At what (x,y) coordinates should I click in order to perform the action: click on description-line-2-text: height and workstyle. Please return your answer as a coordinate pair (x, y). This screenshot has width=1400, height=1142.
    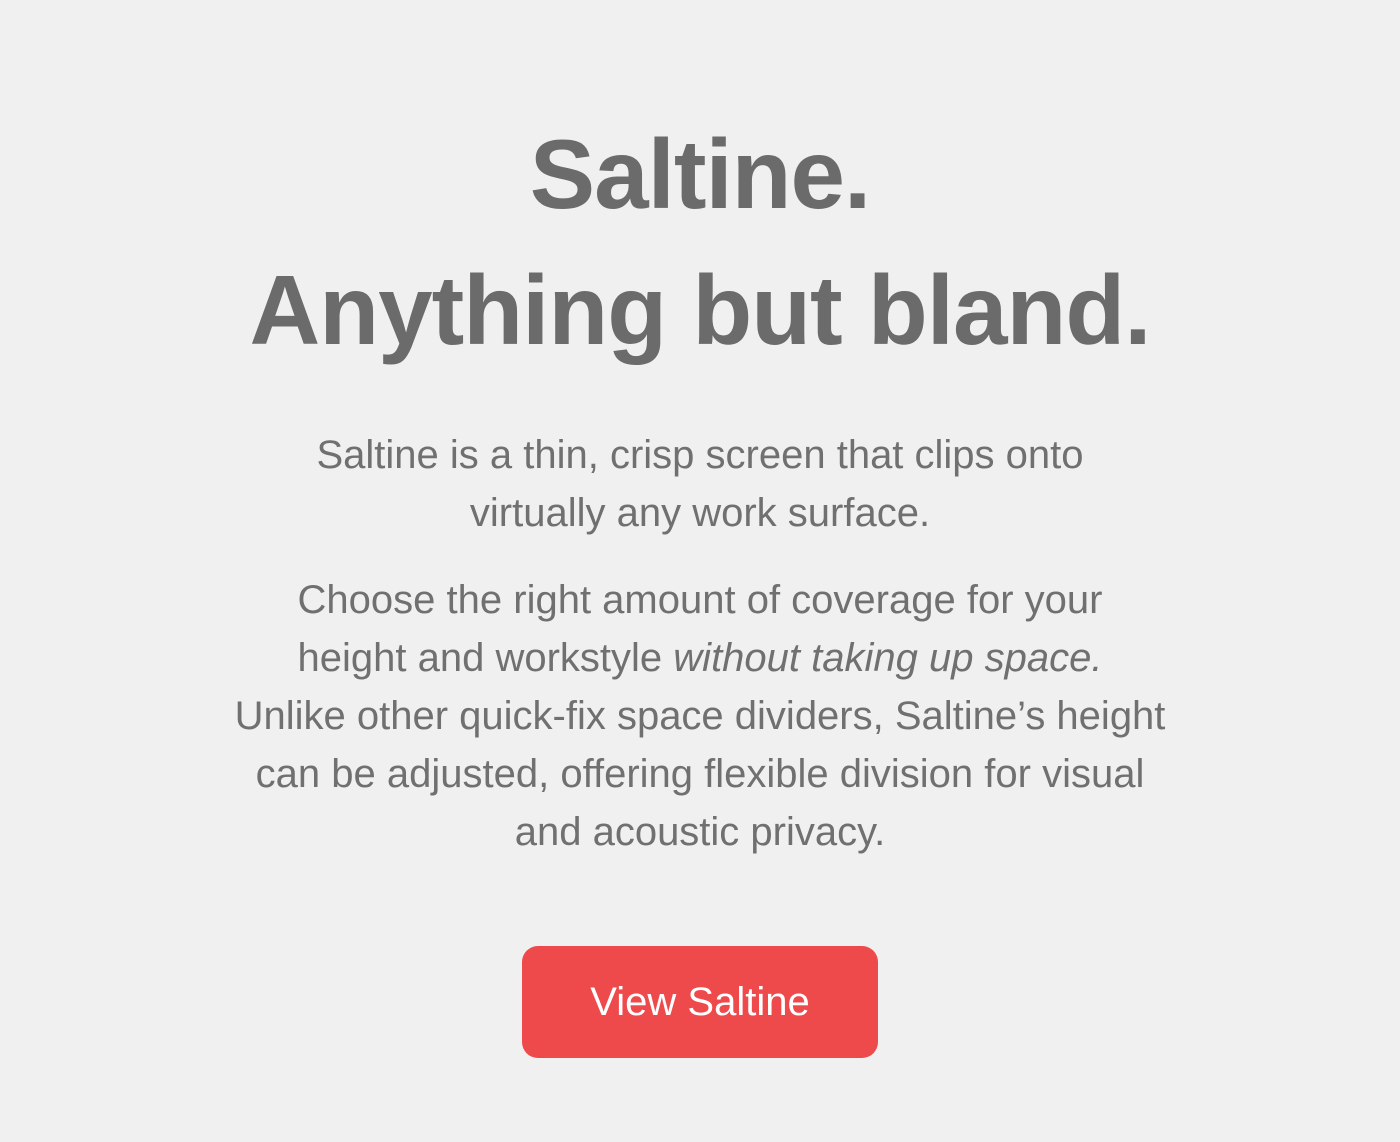
    Looking at the image, I should click on (485, 658).